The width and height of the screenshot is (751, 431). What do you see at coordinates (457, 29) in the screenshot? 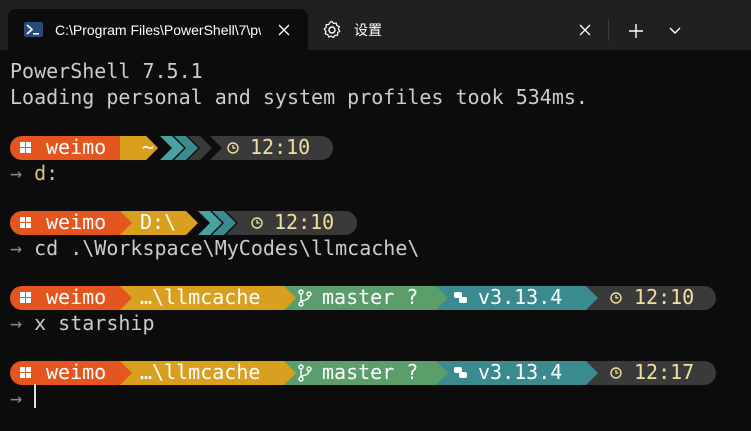
I see `tab-settings: 设置` at bounding box center [457, 29].